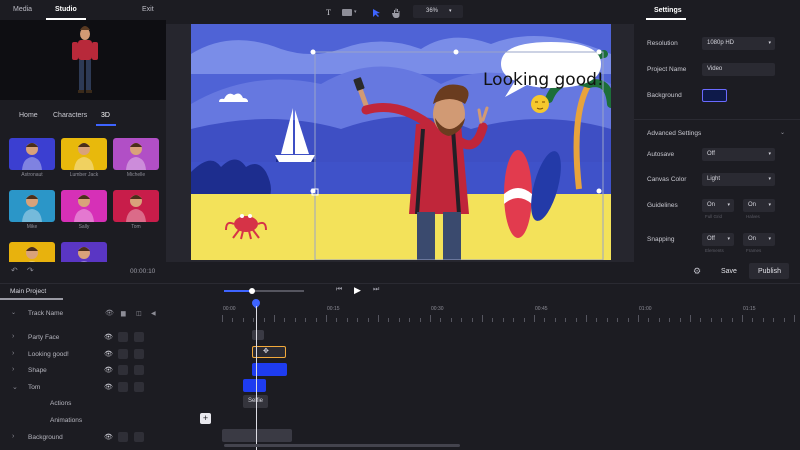 The image size is (800, 450). I want to click on select-cursor-icon, so click(376, 13).